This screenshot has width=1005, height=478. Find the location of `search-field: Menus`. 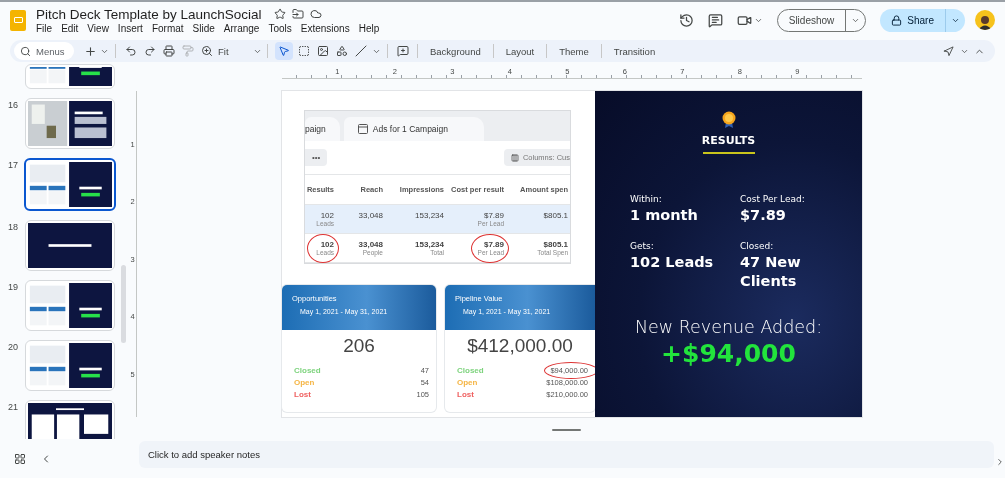

search-field: Menus is located at coordinates (44, 51).